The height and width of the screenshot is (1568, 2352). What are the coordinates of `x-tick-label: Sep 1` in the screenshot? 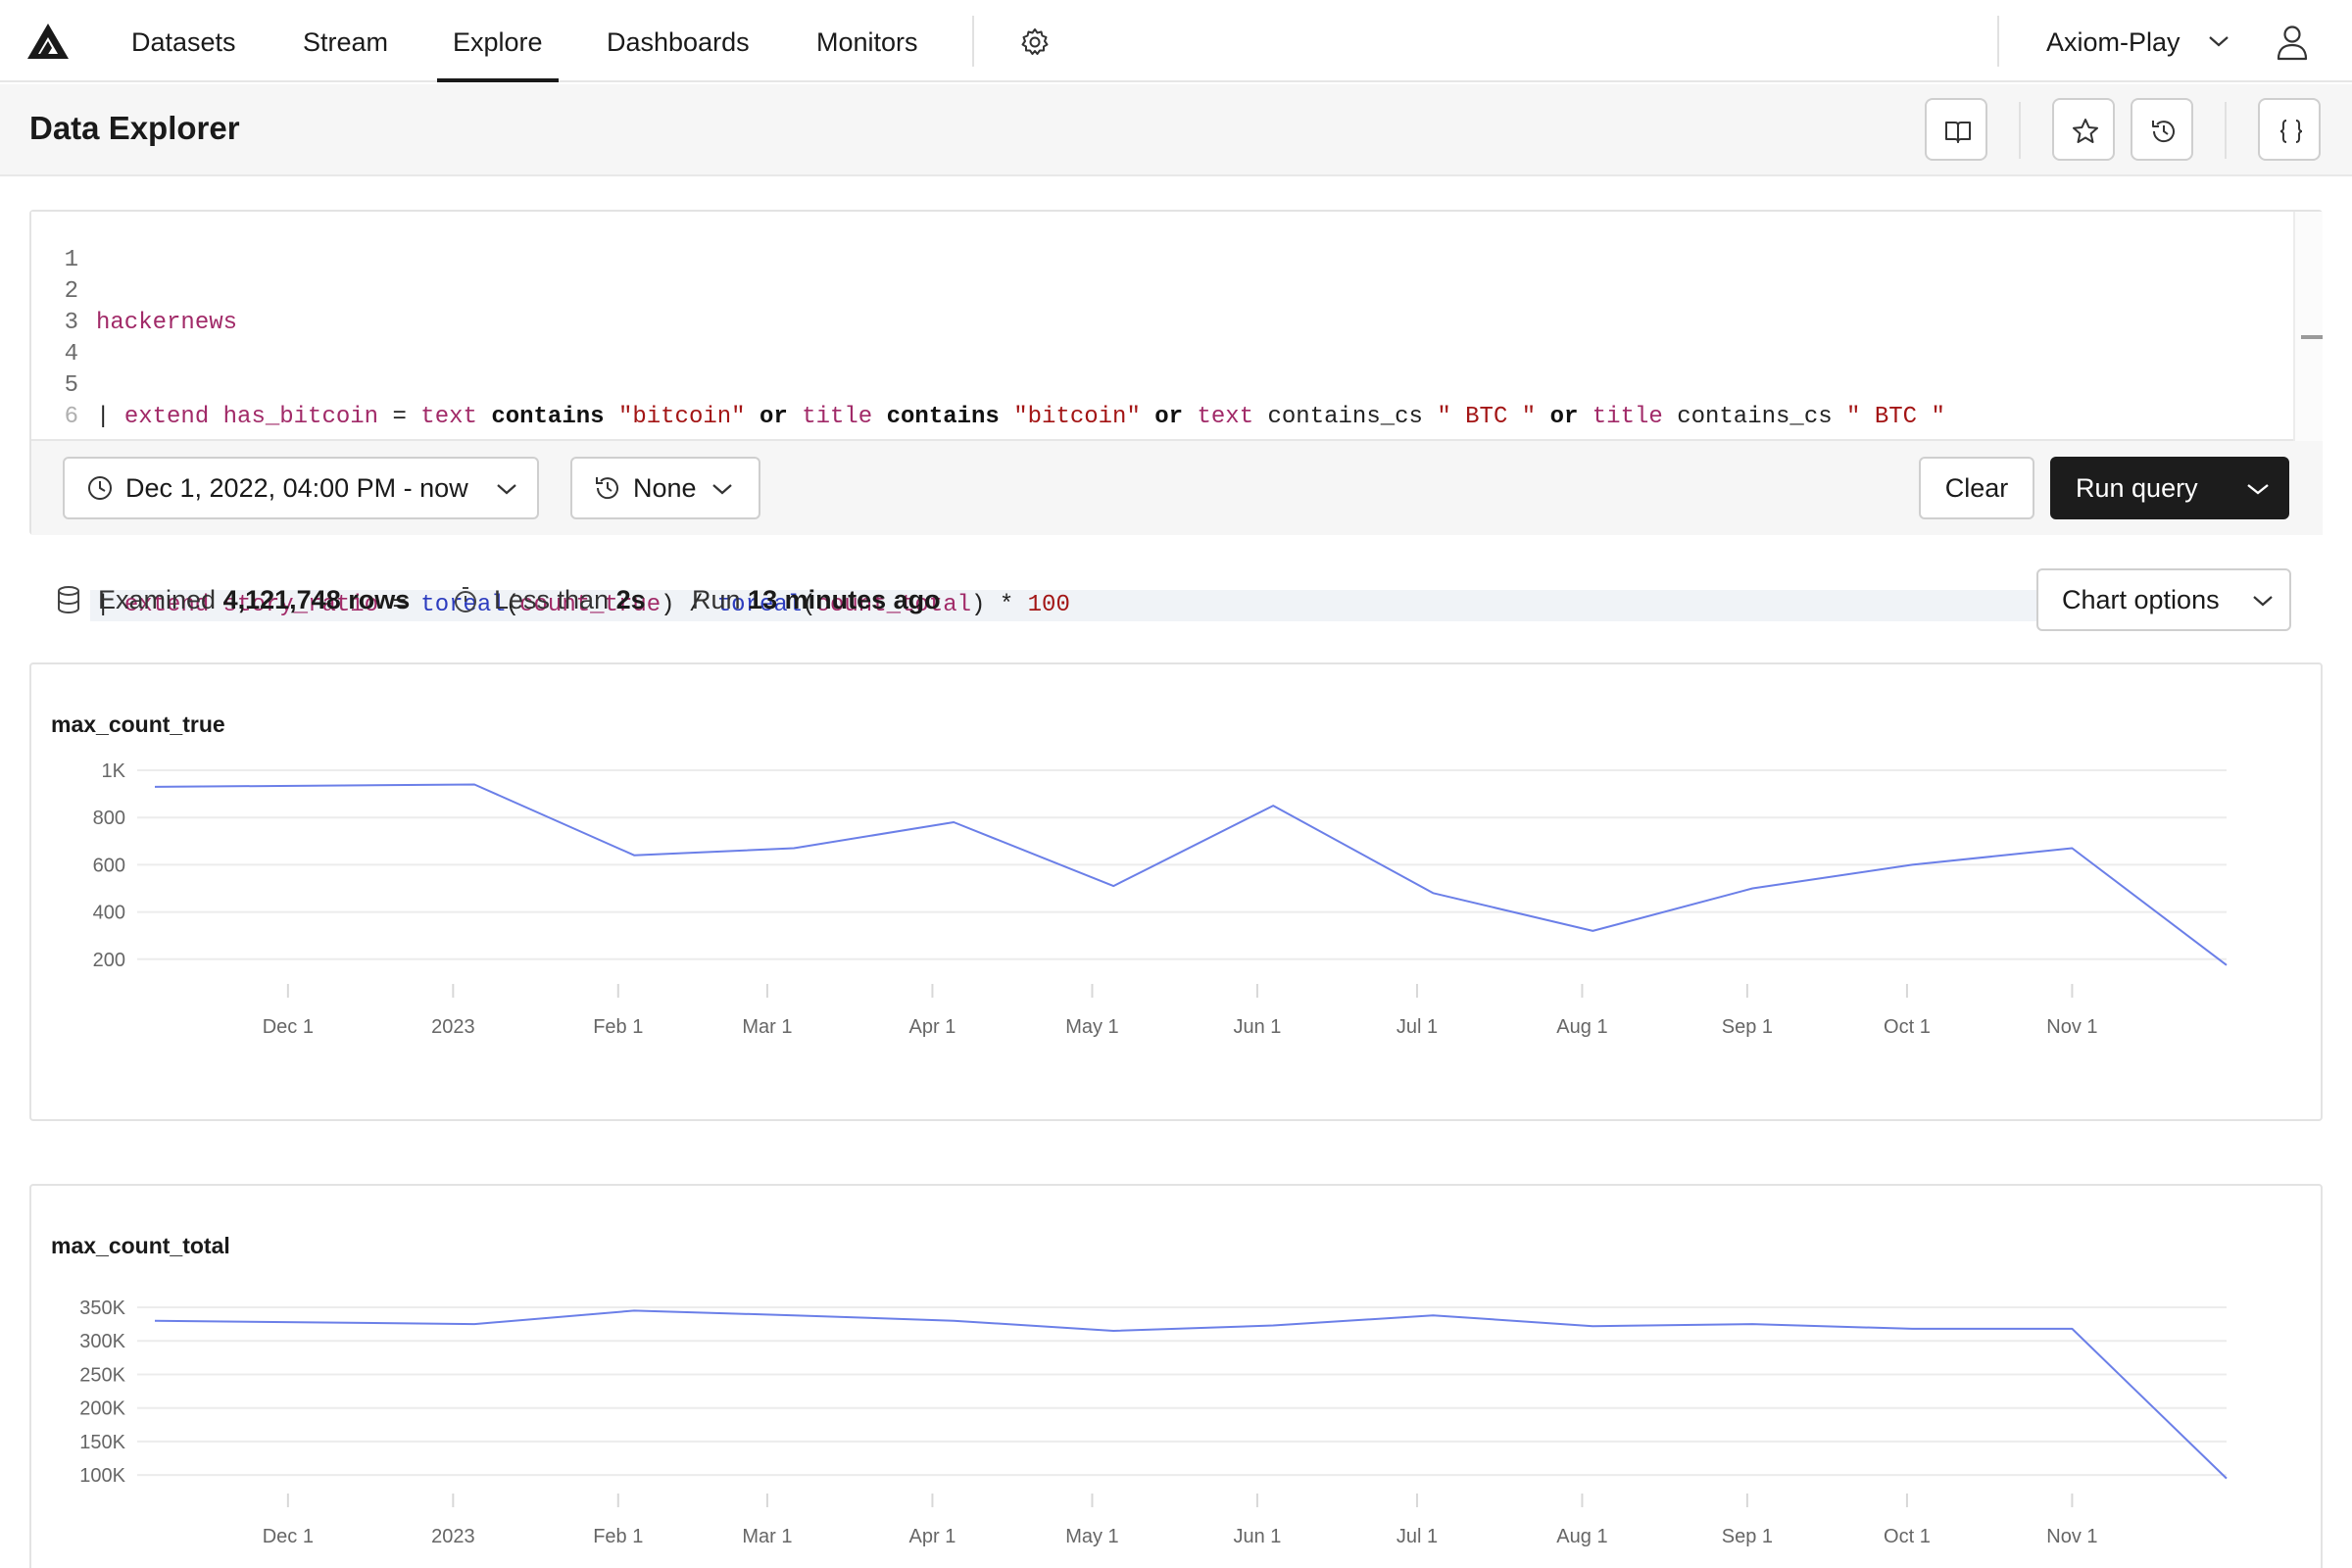 It's located at (1747, 1027).